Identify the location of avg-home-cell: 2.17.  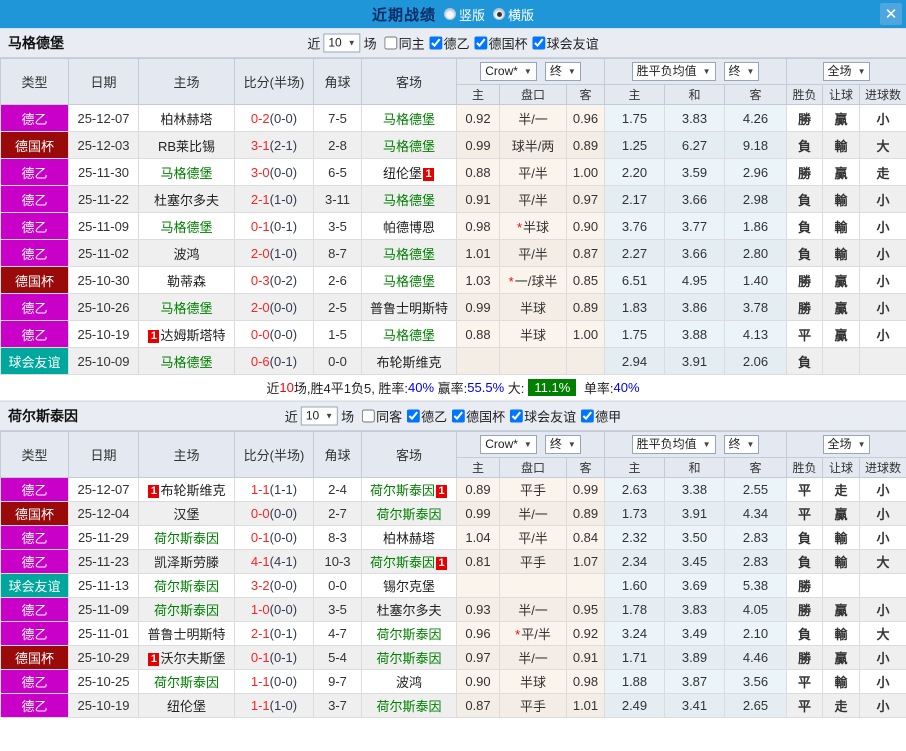
(634, 199).